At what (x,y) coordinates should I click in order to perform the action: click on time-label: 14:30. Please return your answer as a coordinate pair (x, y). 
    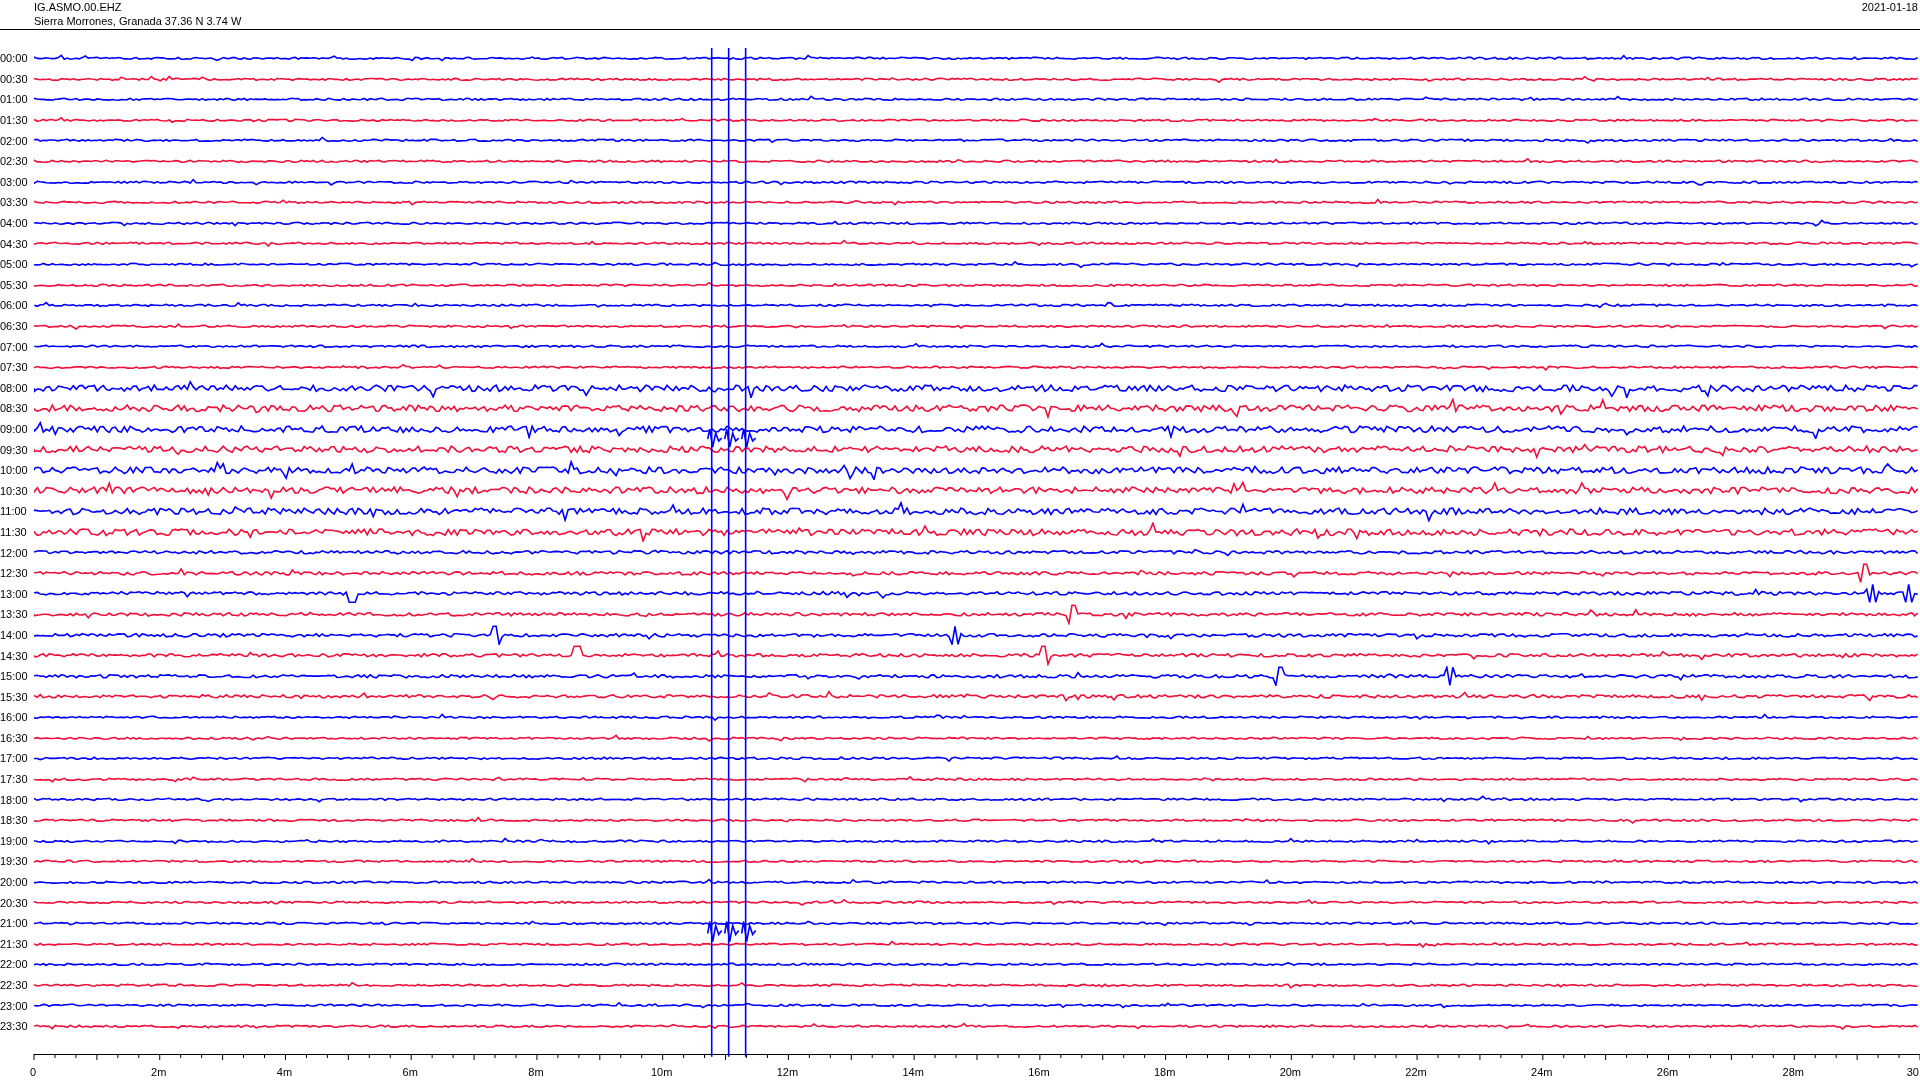
    Looking at the image, I should click on (14, 655).